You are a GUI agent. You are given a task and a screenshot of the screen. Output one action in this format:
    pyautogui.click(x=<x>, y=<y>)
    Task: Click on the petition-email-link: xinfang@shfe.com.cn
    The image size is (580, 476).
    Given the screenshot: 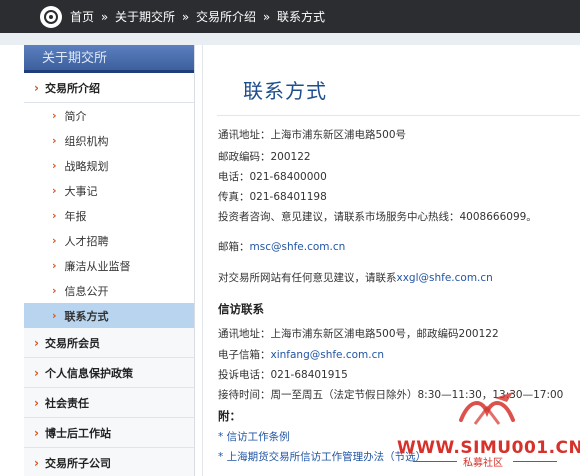 What is the action you would take?
    pyautogui.click(x=328, y=355)
    